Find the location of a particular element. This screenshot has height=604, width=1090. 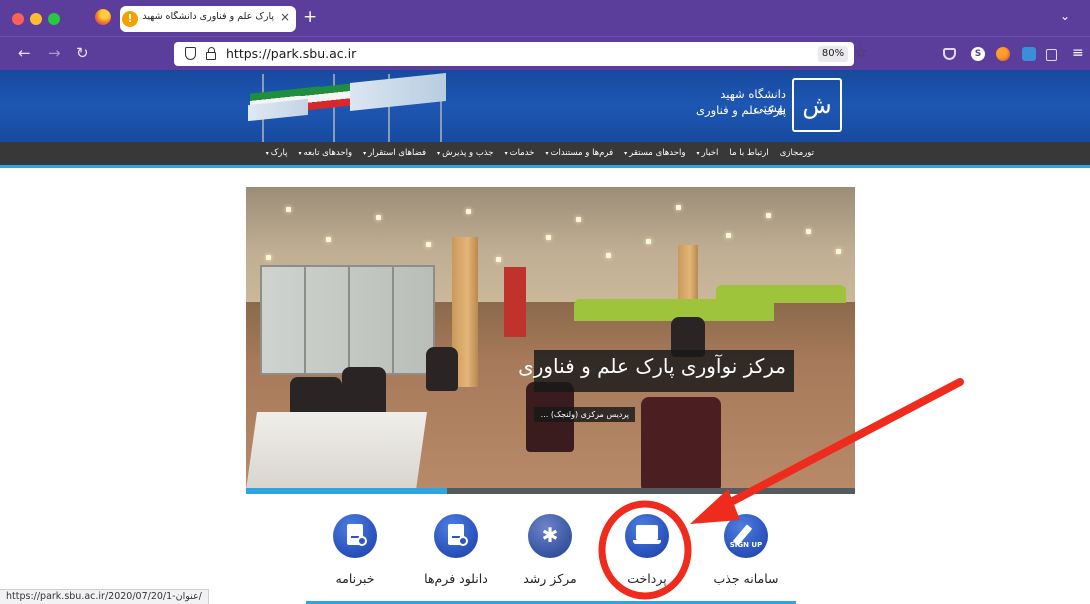

university-logo: ش is located at coordinates (817, 105).